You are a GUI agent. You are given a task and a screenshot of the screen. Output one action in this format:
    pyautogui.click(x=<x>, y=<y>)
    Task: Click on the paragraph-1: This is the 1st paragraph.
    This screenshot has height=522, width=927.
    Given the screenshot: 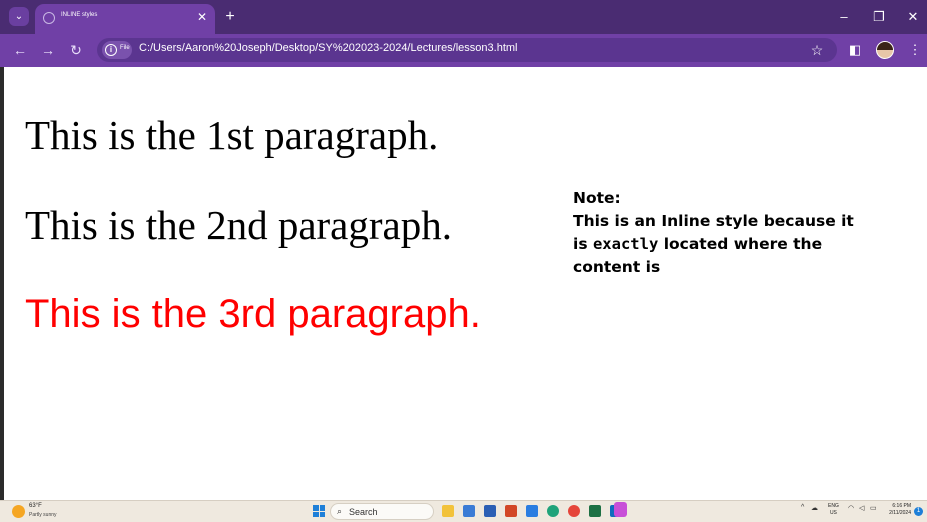 What is the action you would take?
    pyautogui.click(x=232, y=135)
    